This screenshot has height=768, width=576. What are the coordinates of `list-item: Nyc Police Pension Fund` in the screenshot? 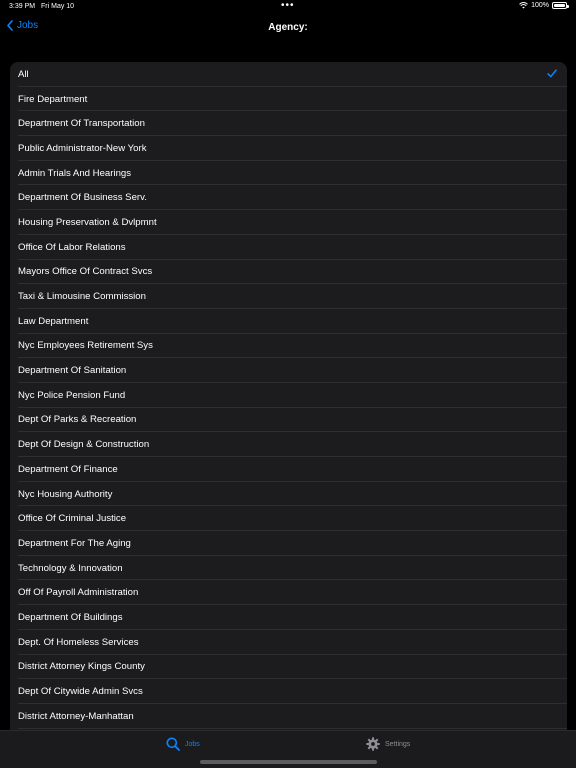 It's located at (288, 395).